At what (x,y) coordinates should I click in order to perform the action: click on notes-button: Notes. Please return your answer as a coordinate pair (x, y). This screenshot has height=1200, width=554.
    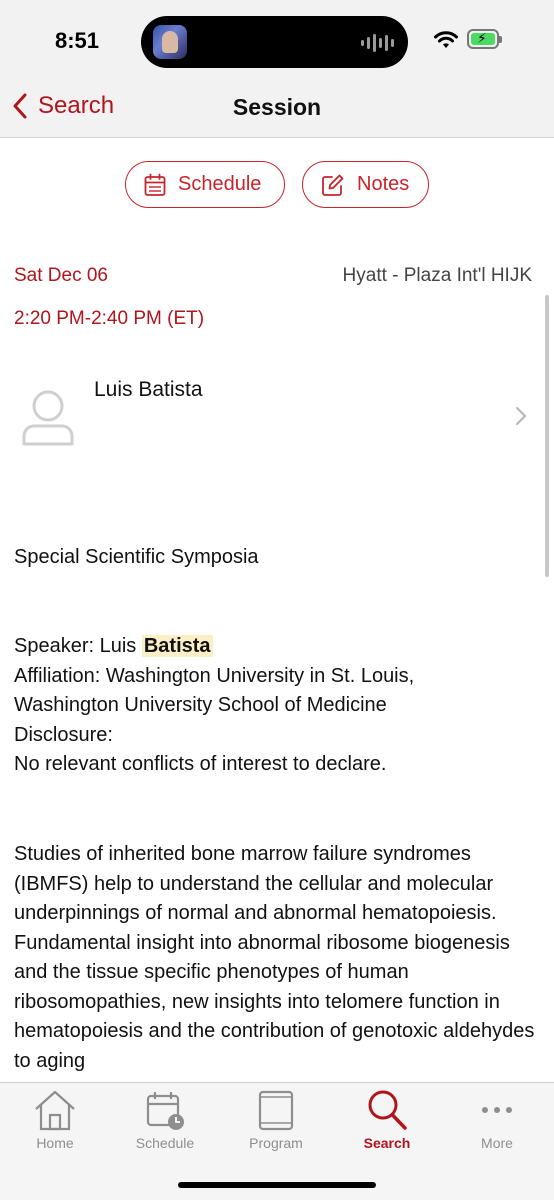
    Looking at the image, I should click on (365, 184).